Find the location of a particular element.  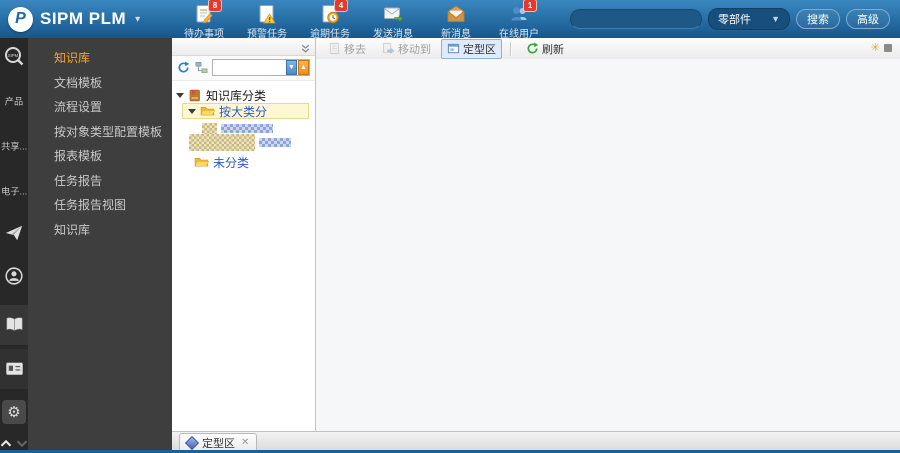

close-icon: ✕ is located at coordinates (245, 442).